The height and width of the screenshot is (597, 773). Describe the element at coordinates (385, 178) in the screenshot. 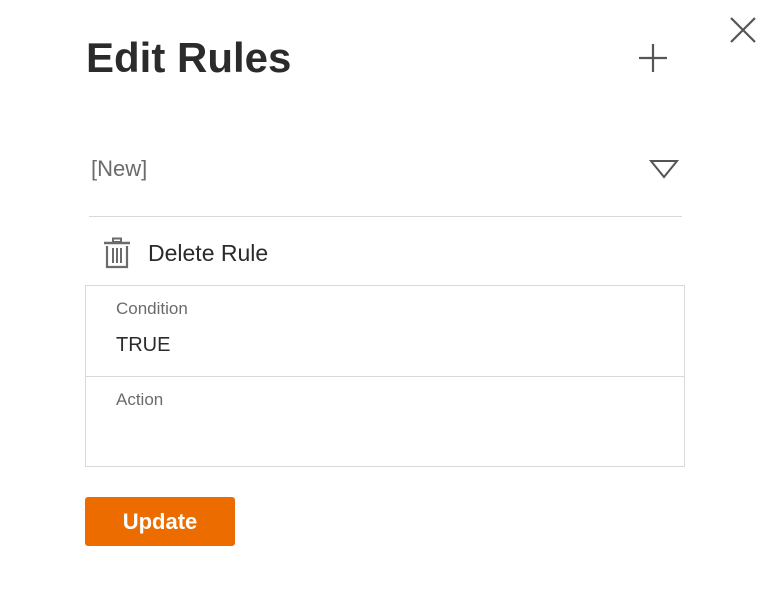

I see `rule-select: [New]` at that location.